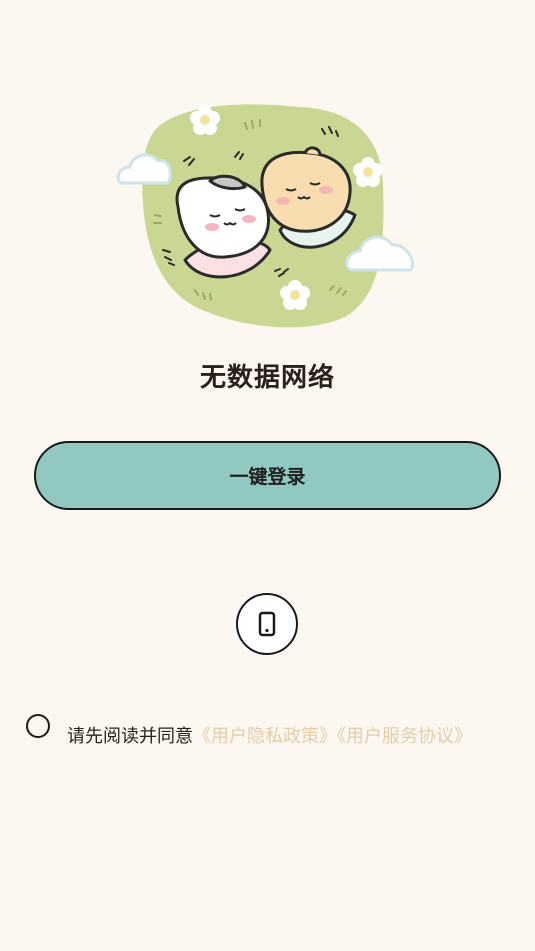  I want to click on agreement-row: 请先阅读并同意《用户隐私政策》《用户服务协议》, so click(276, 736).